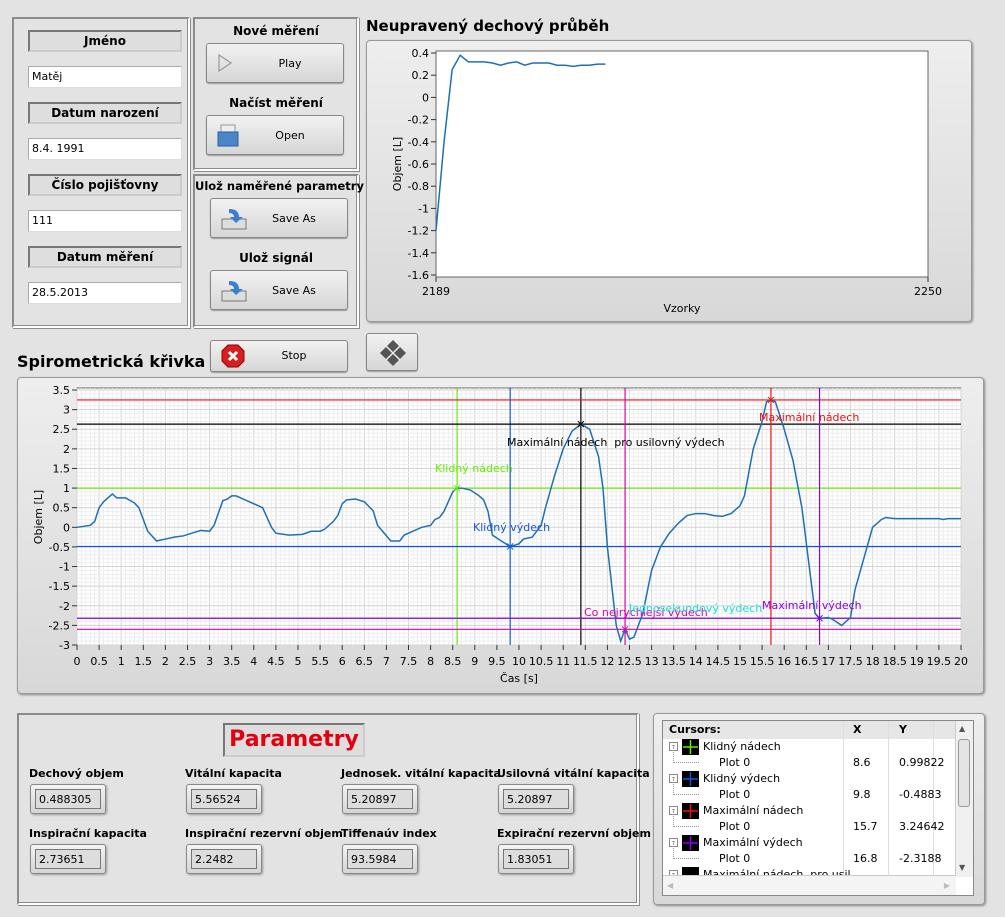 The image size is (1005, 917). Describe the element at coordinates (418, 253) in the screenshot. I see `y-tick-label: -1.4` at that location.